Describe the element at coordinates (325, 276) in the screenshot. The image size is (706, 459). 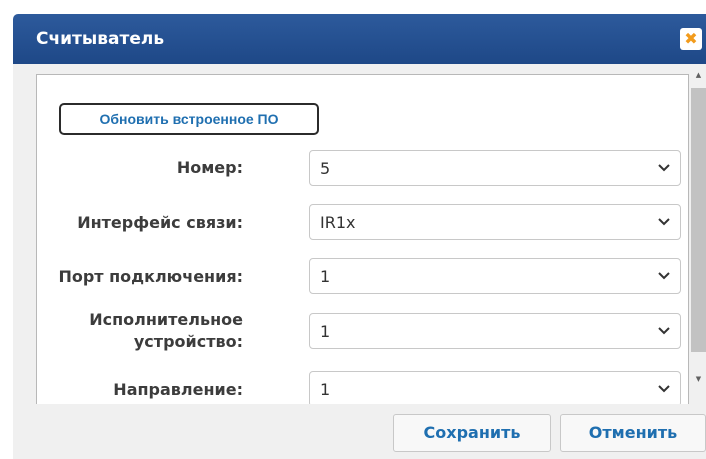
I see `port-value: 1` at that location.